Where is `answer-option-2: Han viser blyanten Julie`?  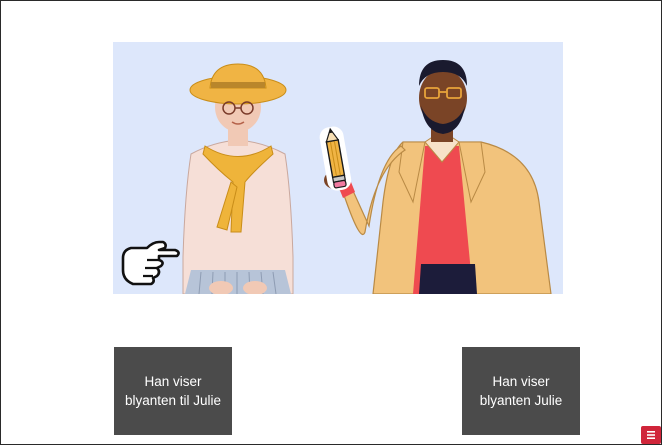
answer-option-2: Han viser blyanten Julie is located at coordinates (521, 391).